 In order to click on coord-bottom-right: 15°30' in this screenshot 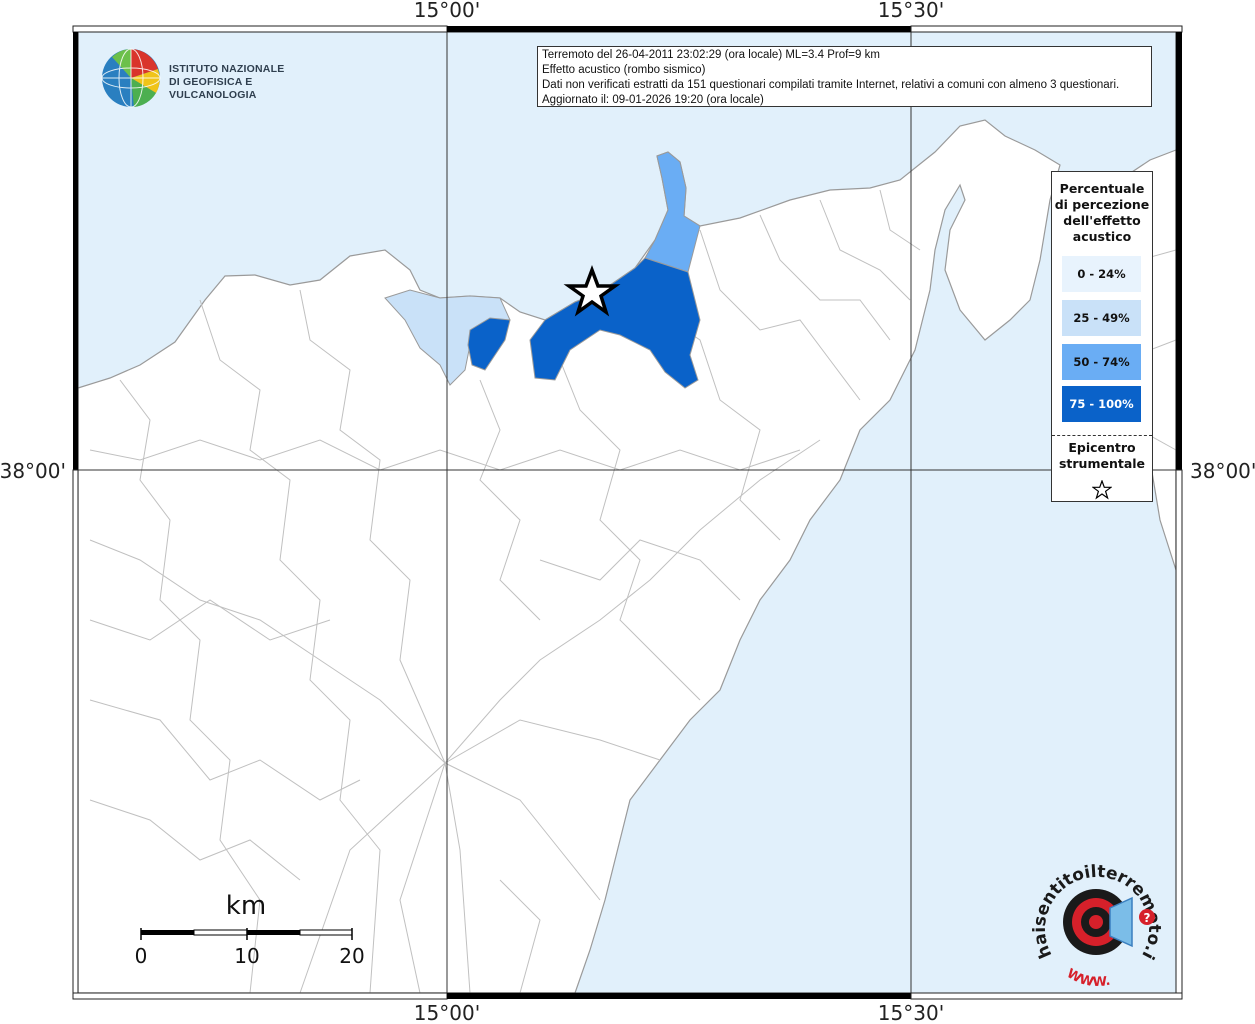, I will do `click(911, 1012)`.